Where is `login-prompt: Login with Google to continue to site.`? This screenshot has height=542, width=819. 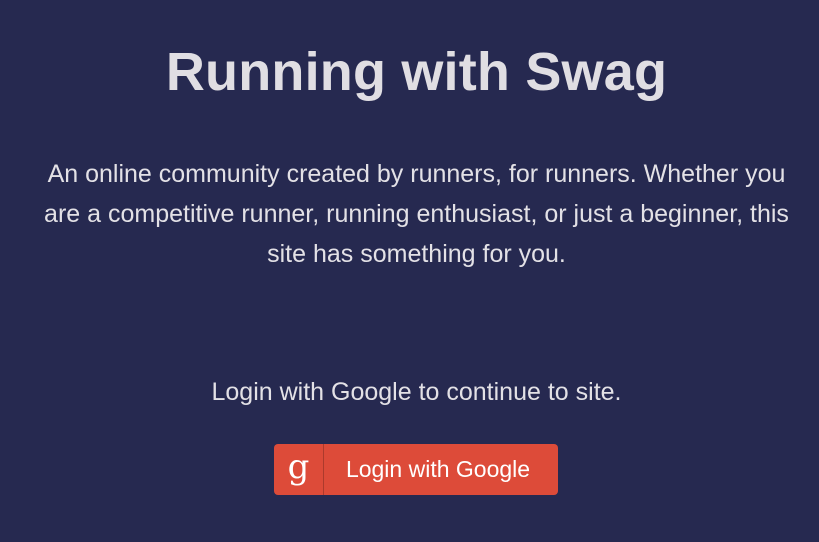
login-prompt: Login with Google to continue to site. is located at coordinates (416, 392).